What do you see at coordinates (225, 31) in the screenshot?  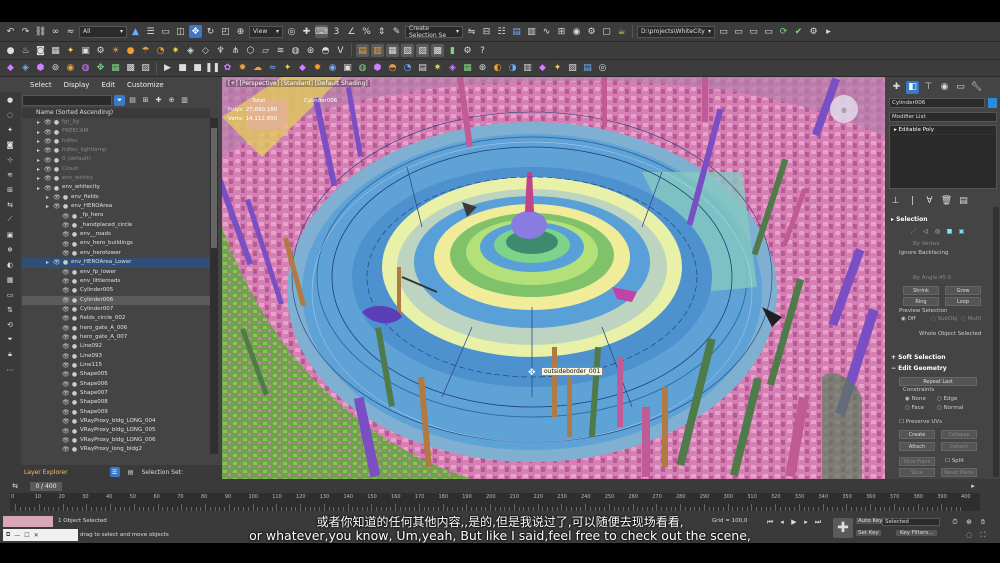 I see `select-scale-icon: ◰` at bounding box center [225, 31].